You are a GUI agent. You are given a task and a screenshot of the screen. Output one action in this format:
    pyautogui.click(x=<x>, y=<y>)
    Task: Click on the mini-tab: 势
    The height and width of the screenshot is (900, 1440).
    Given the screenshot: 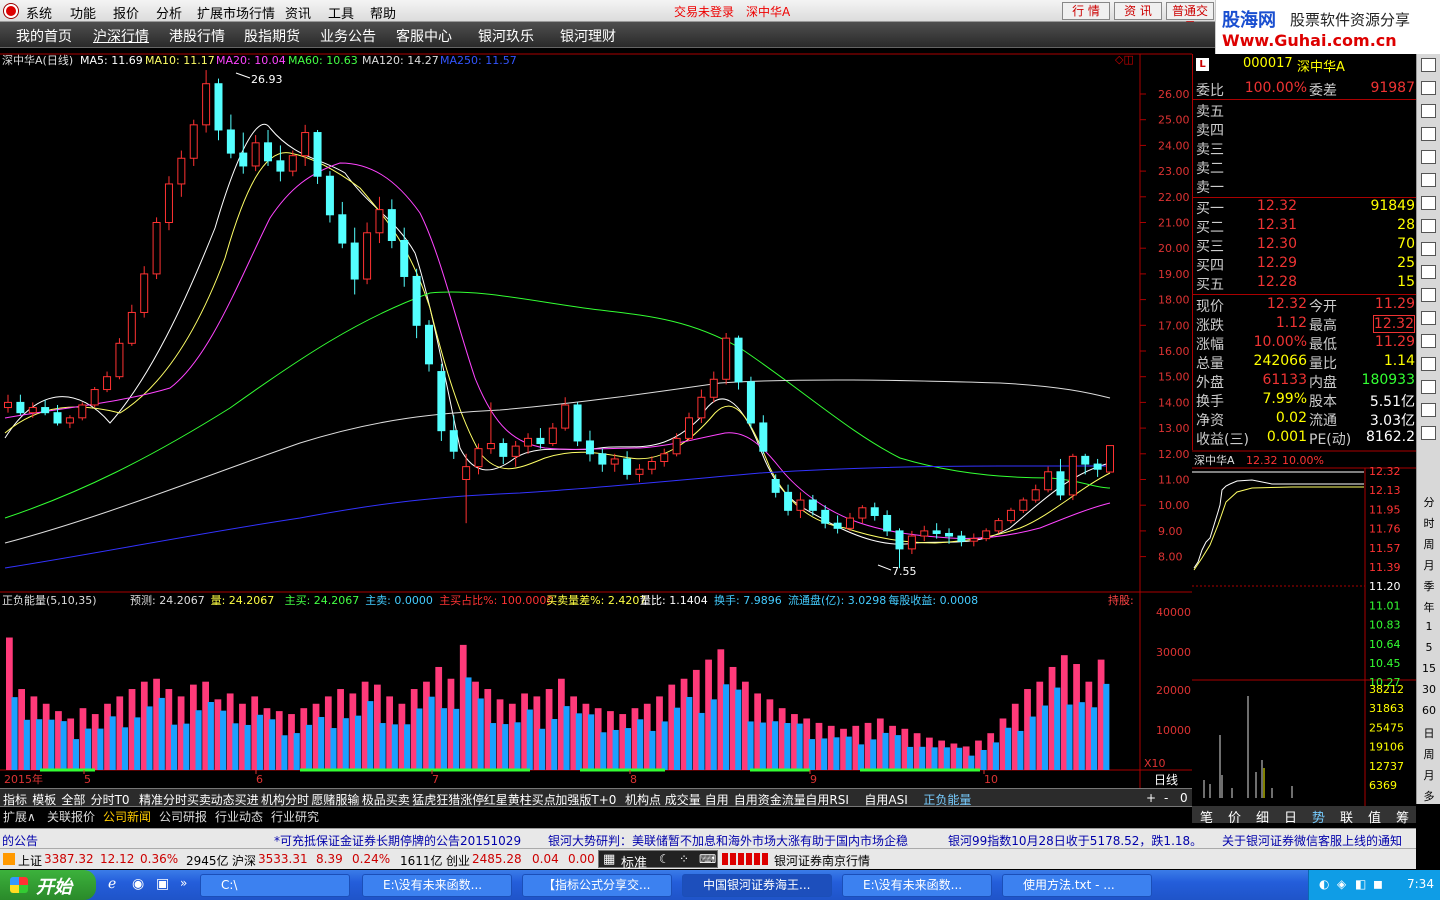 What is the action you would take?
    pyautogui.click(x=1318, y=816)
    